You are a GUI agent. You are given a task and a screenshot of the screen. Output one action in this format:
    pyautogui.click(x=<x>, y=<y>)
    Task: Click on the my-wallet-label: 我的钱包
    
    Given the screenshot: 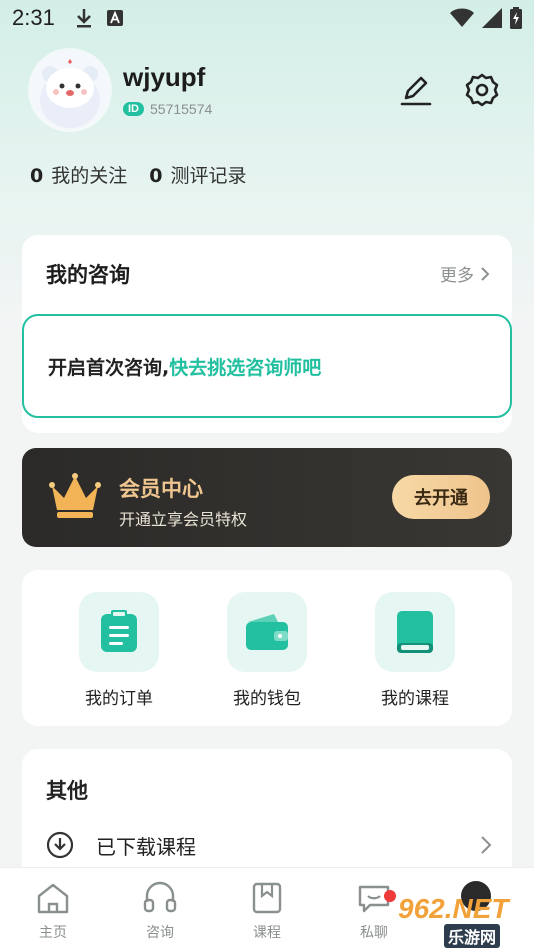 What is the action you would take?
    pyautogui.click(x=267, y=699)
    